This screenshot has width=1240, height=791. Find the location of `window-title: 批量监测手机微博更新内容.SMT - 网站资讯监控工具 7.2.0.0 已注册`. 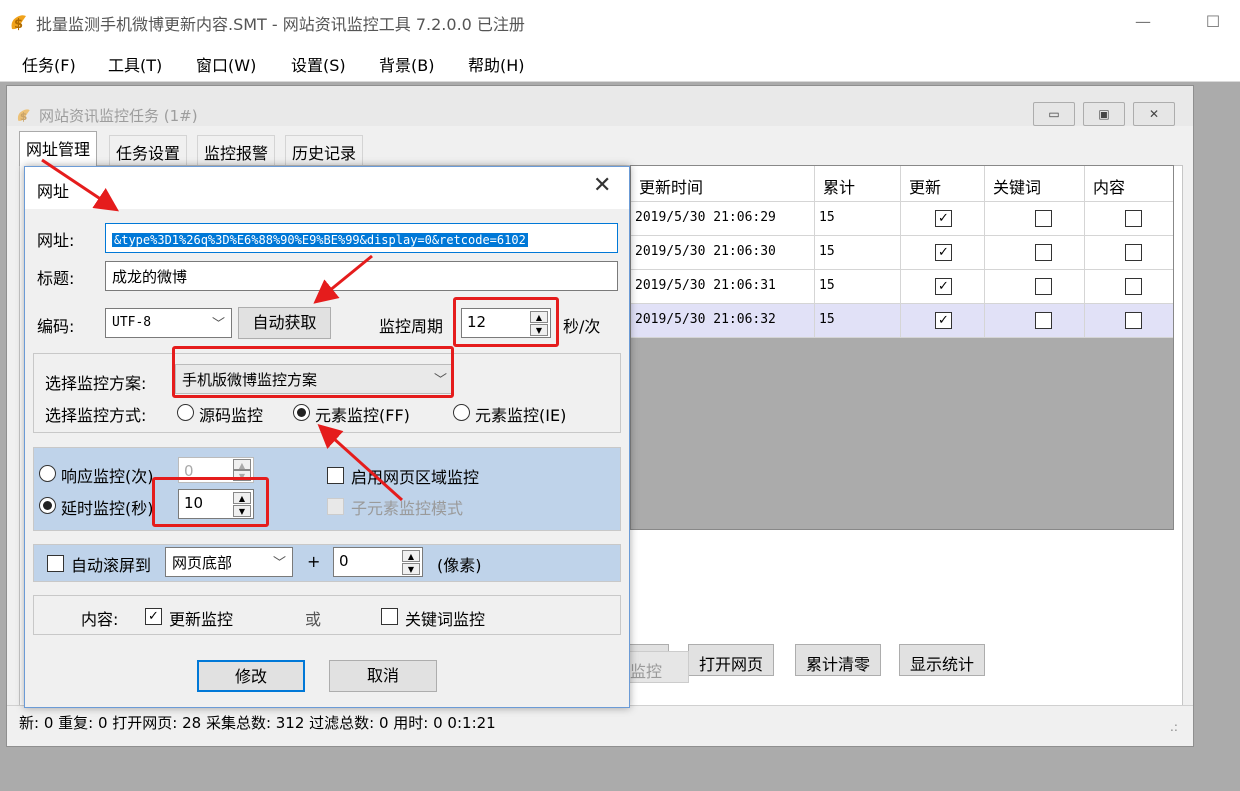

window-title: 批量监测手机微博更新内容.SMT - 网站资讯监控工具 7.2.0.0 已注册 is located at coordinates (280, 24).